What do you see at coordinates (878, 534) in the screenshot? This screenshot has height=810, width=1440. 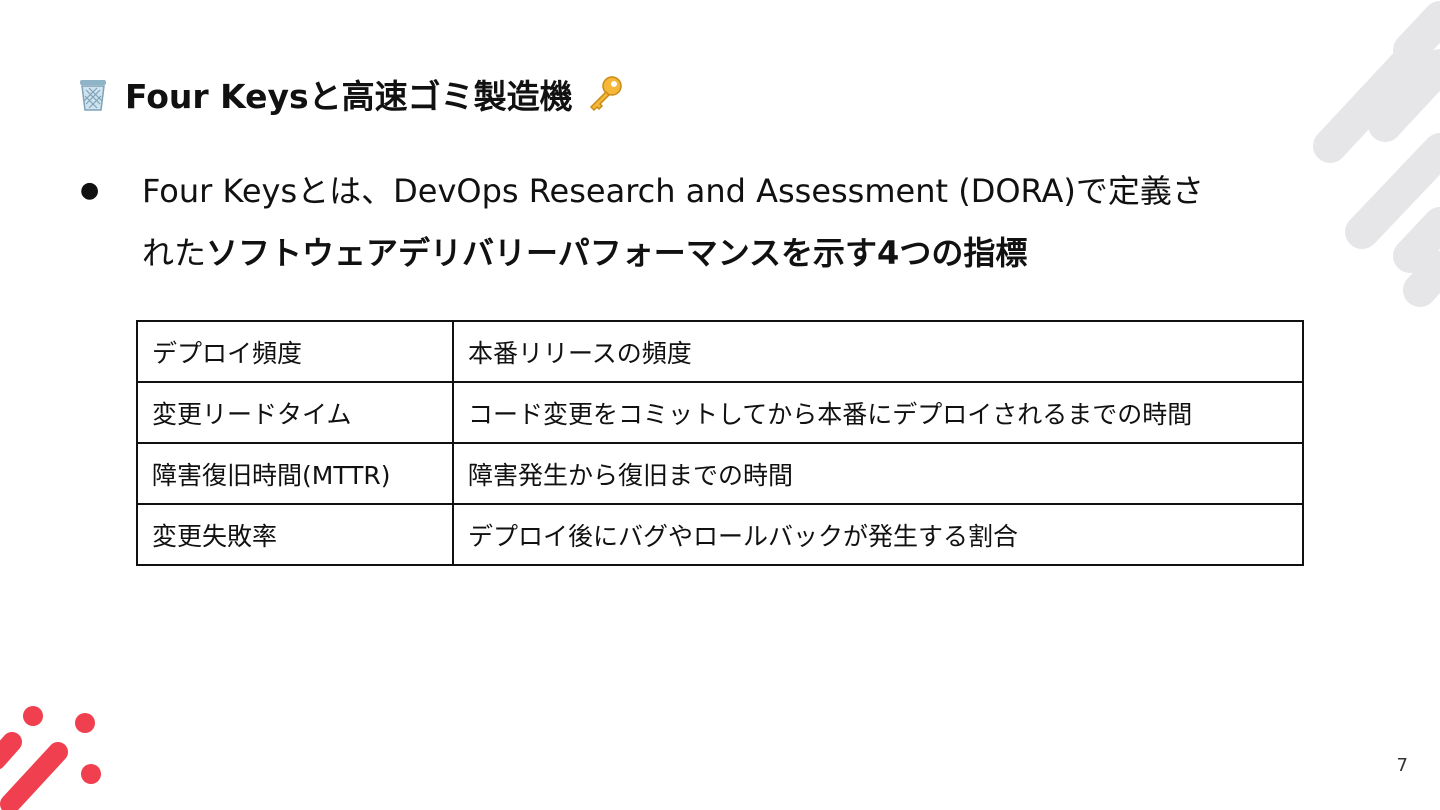 I see `table-cell-description: デプロイ後にバグやロールバックが発生する割合` at bounding box center [878, 534].